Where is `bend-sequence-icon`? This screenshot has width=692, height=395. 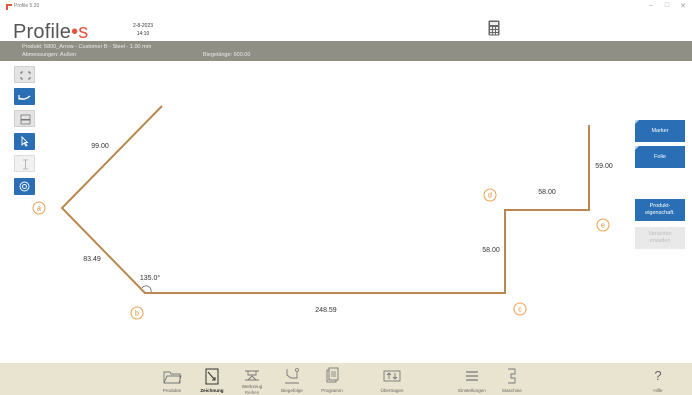 bend-sequence-icon is located at coordinates (292, 376).